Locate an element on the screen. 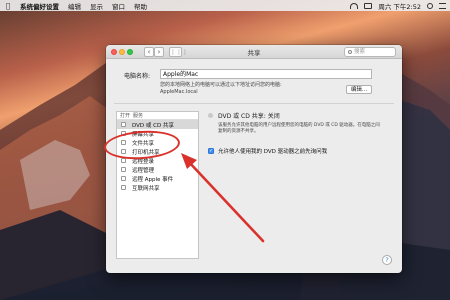 This screenshot has height=300, width=450. menu-clock: 周六 下午2:52 is located at coordinates (399, 6).